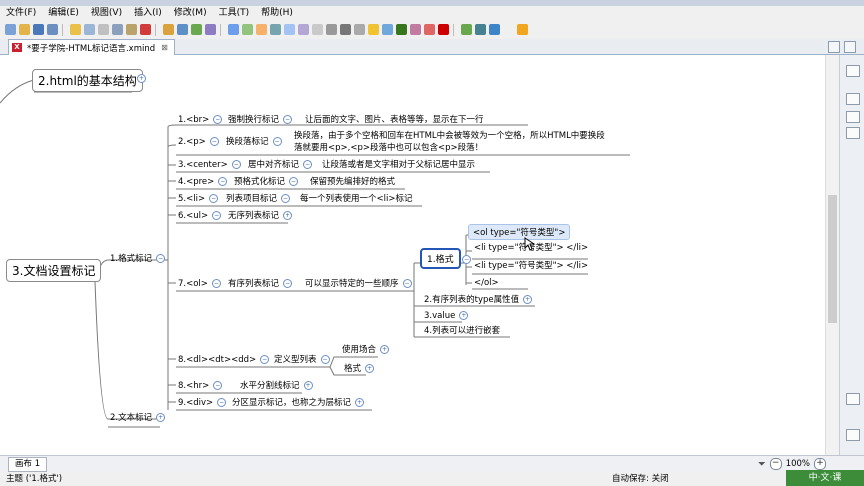  What do you see at coordinates (24, 29) in the screenshot?
I see `open-icon` at bounding box center [24, 29].